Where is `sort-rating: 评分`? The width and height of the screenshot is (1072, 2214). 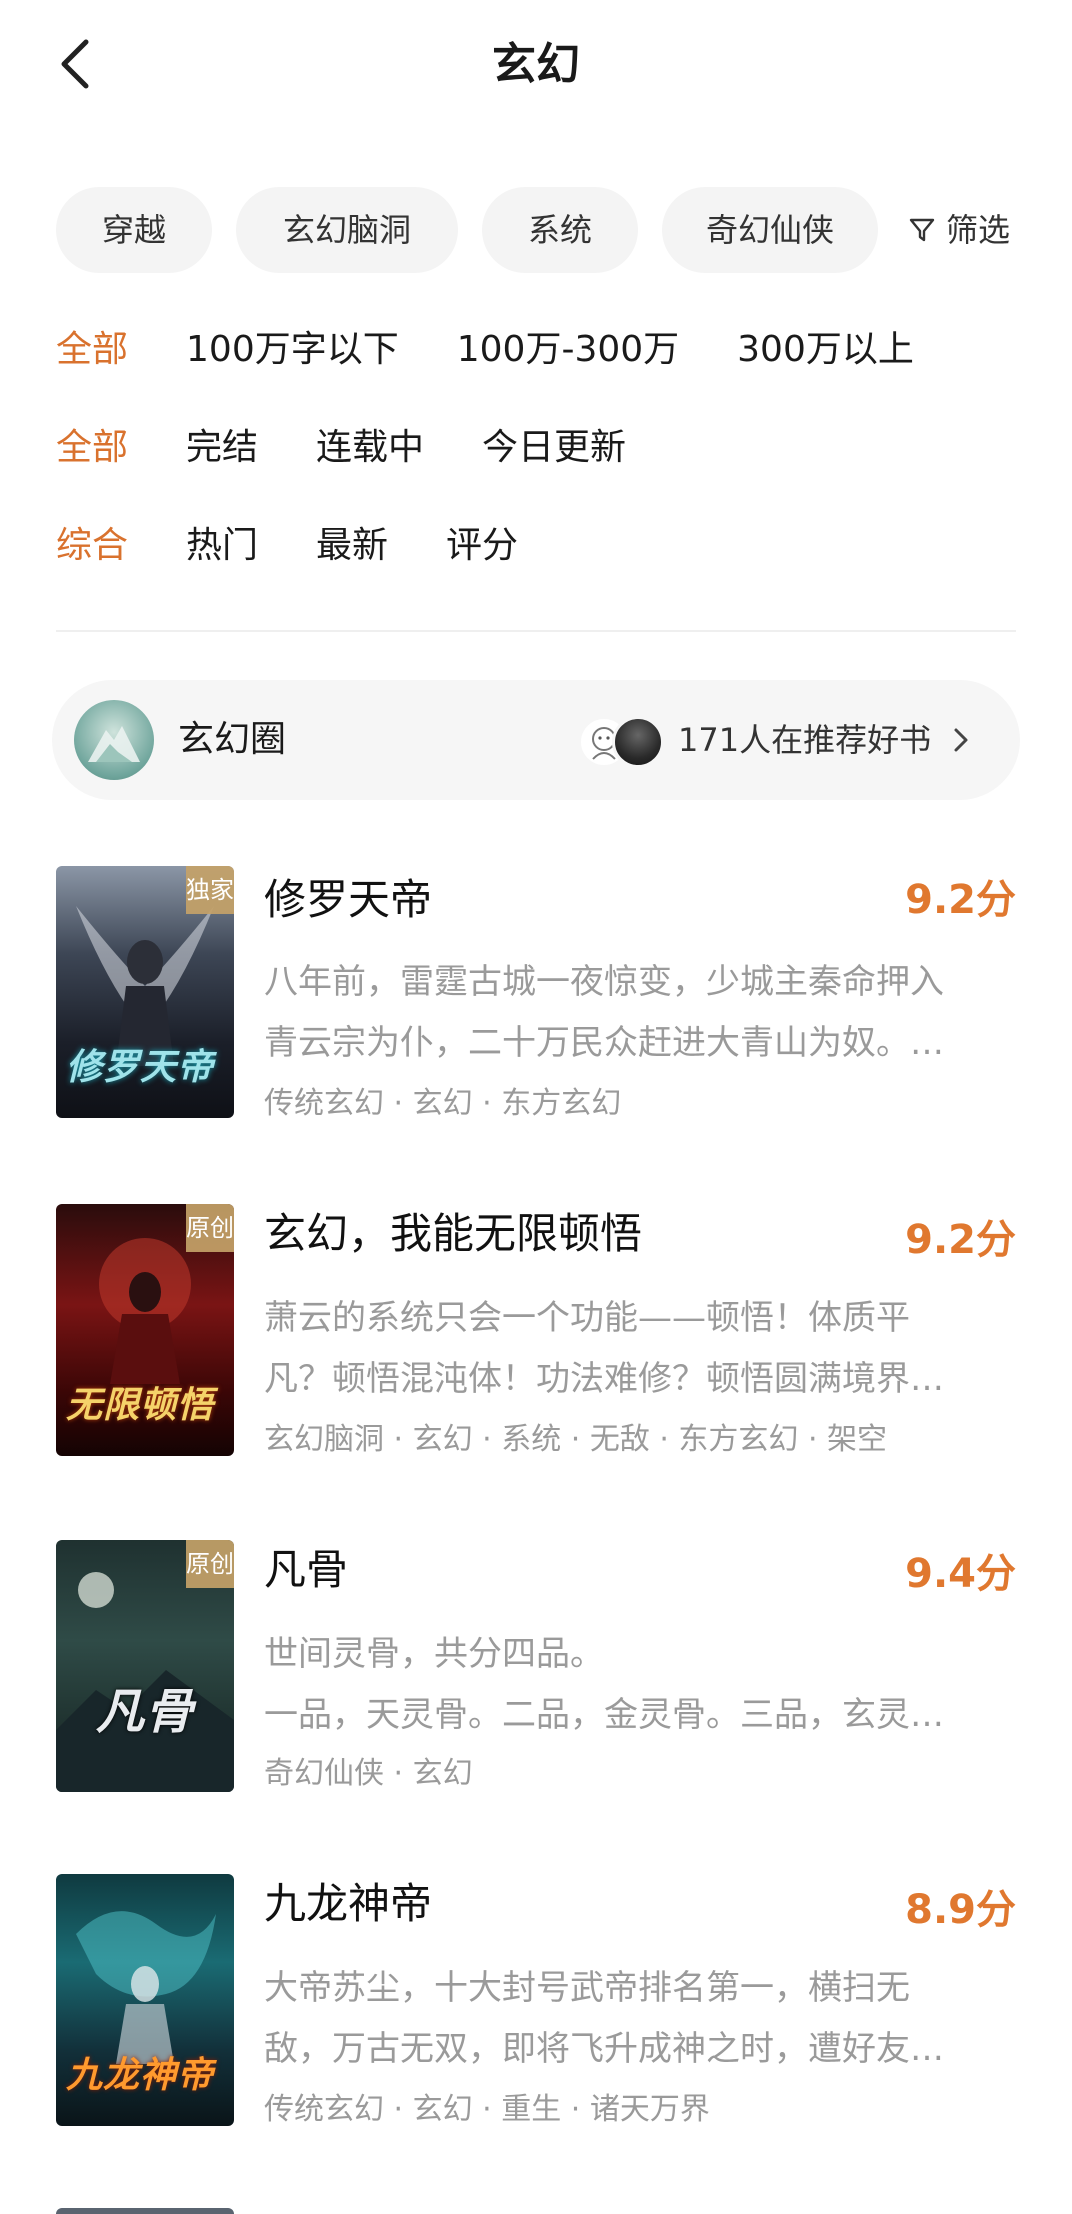 sort-rating: 评分 is located at coordinates (482, 542).